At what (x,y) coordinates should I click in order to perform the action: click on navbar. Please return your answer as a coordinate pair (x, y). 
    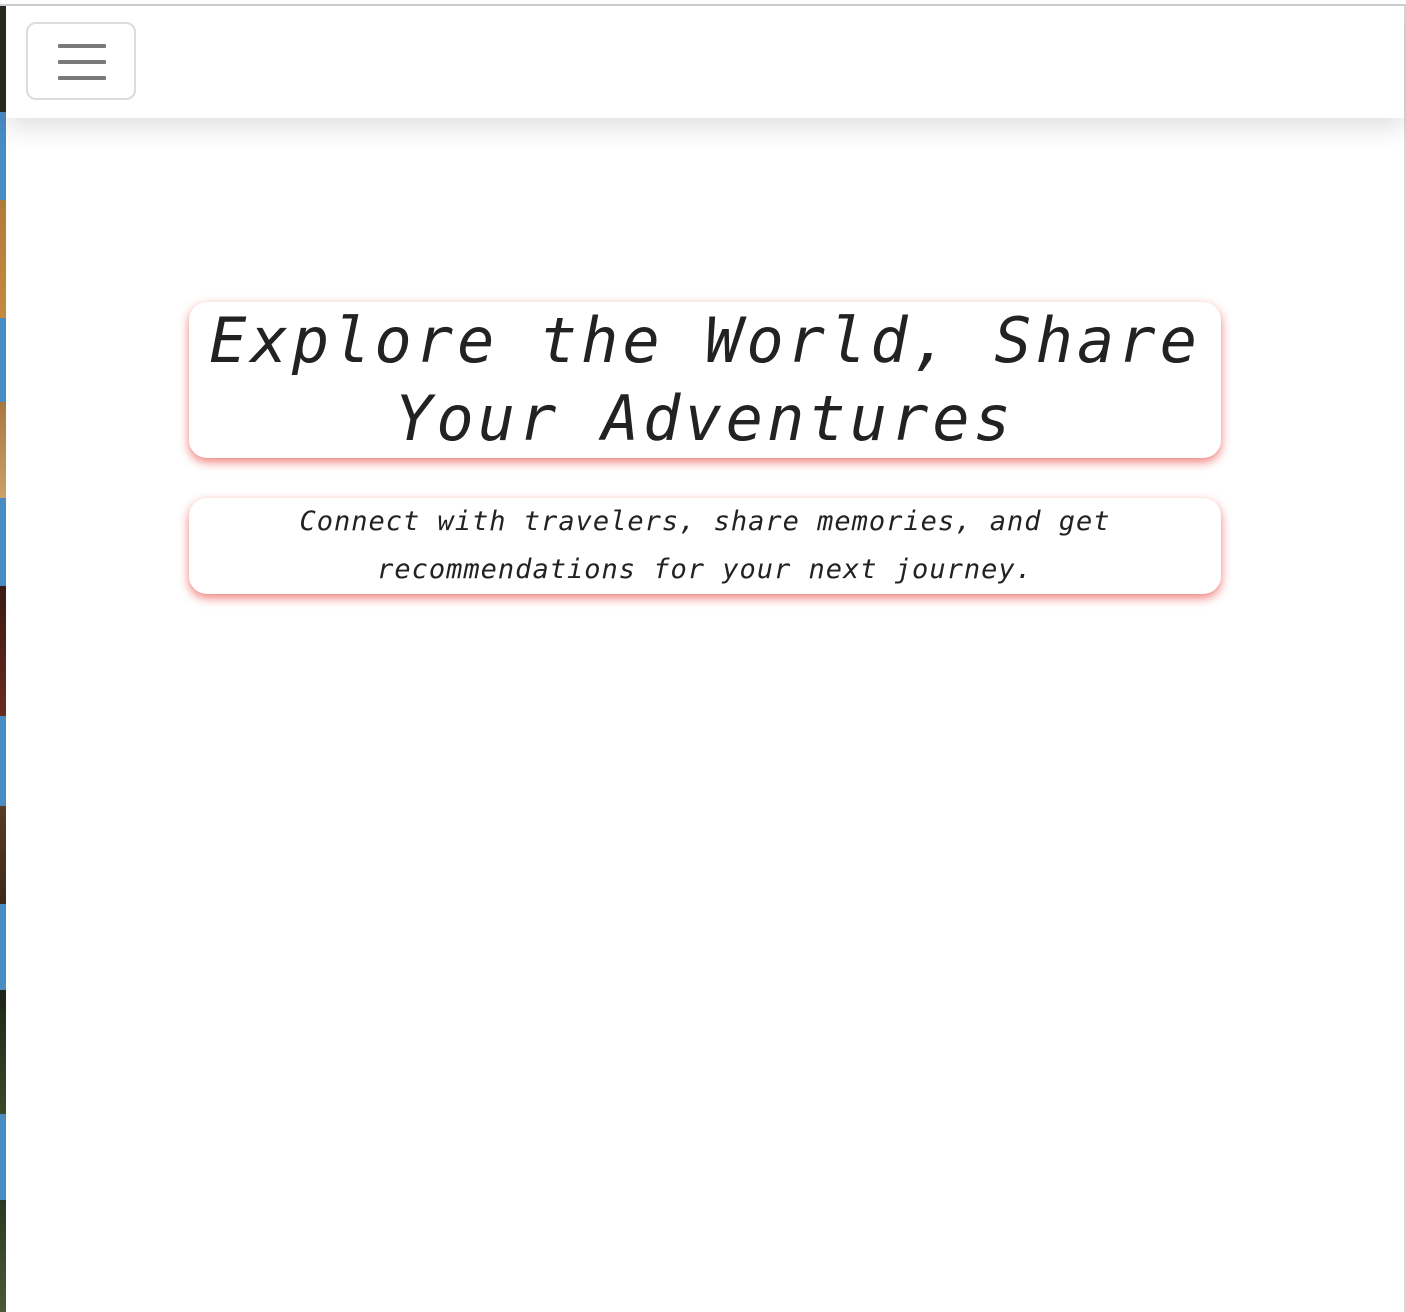
    Looking at the image, I should click on (705, 62).